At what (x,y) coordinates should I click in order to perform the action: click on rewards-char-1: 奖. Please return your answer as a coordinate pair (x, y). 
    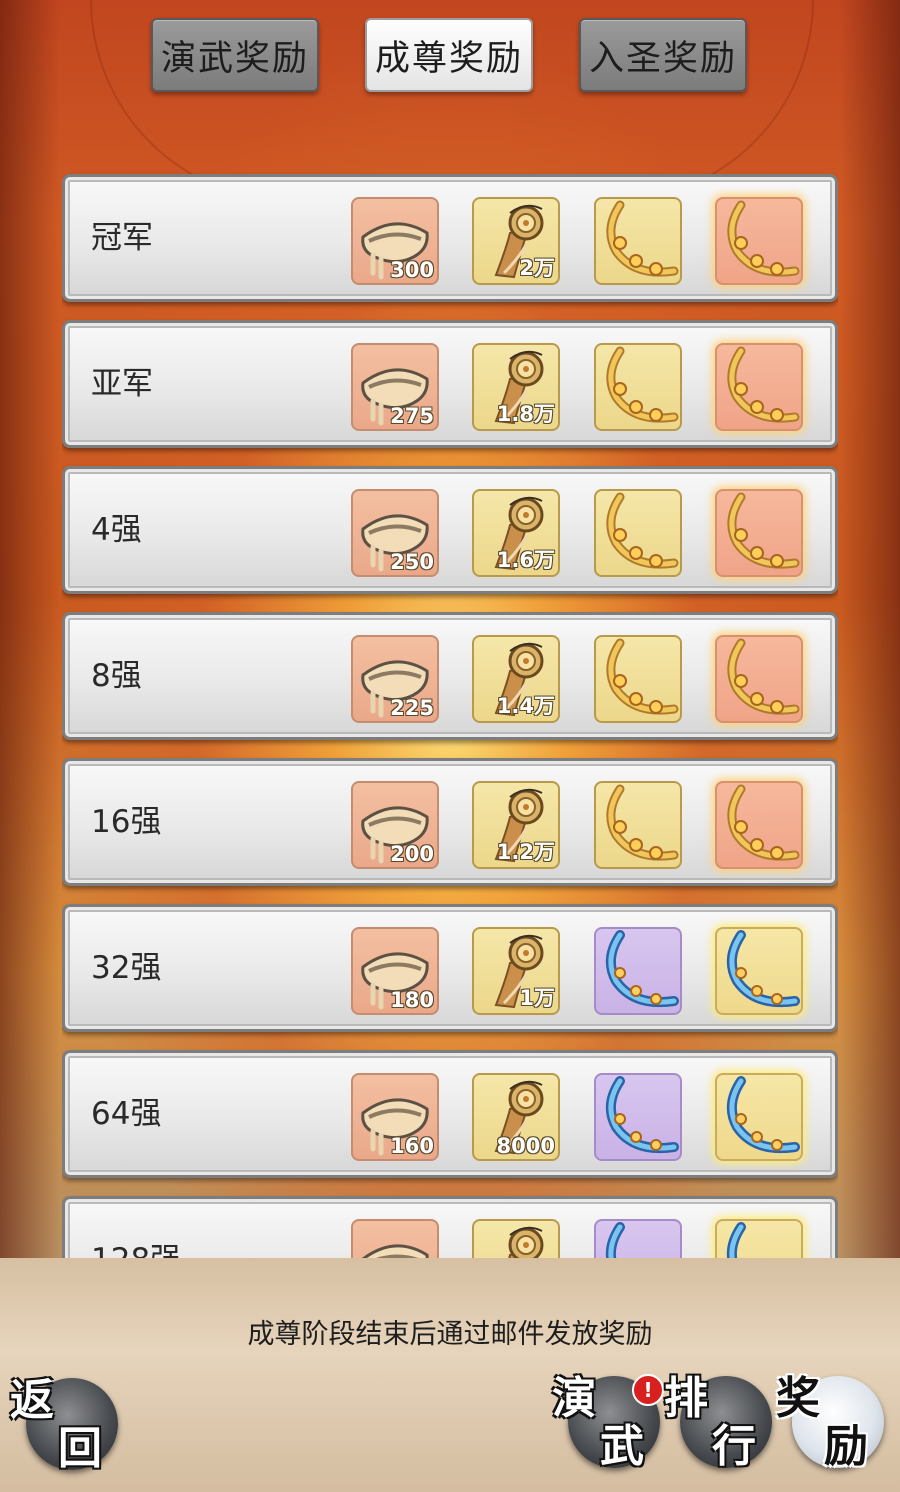
    Looking at the image, I should click on (798, 1398).